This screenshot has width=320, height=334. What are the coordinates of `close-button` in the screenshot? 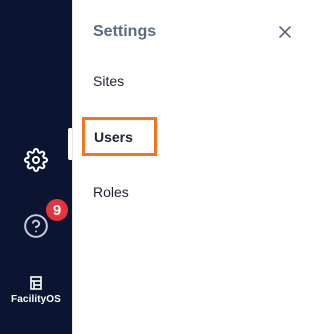 It's located at (285, 32).